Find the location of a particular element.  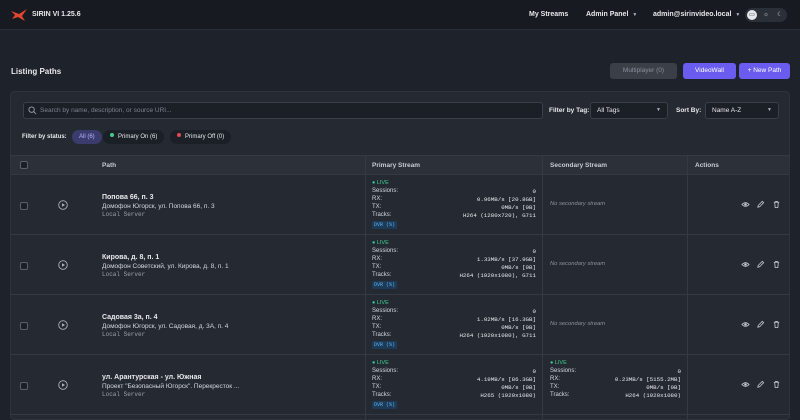

search-input is located at coordinates (287, 110).